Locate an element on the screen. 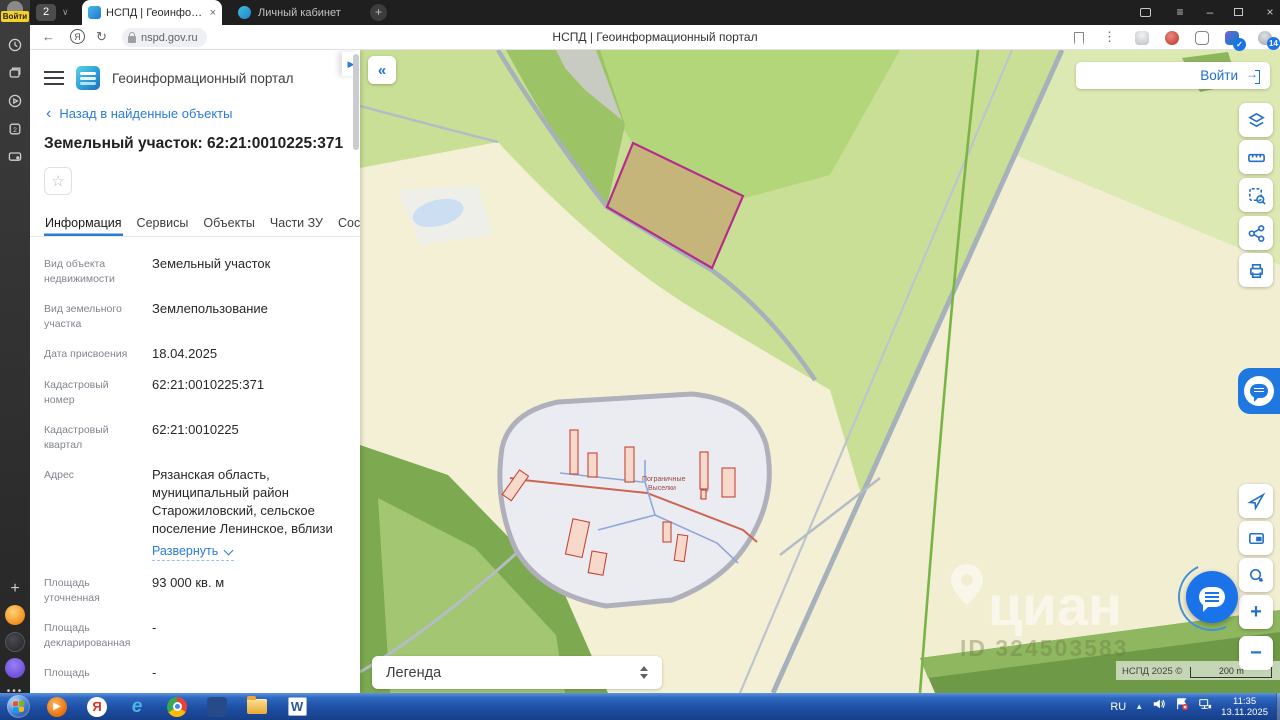 Image resolution: width=1280 pixels, height=720 pixels. nspd-favicon is located at coordinates (94, 12).